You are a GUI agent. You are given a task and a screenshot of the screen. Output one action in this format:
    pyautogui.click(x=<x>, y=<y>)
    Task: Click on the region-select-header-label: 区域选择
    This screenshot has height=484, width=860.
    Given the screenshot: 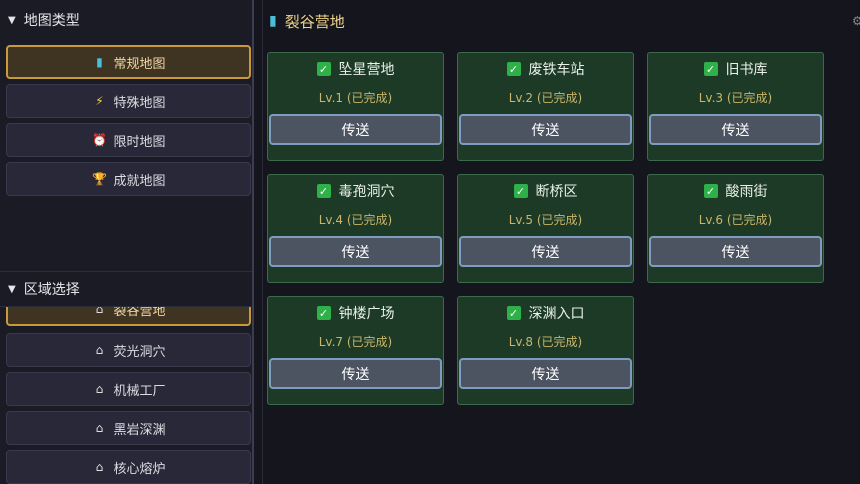 What is the action you would take?
    pyautogui.click(x=51, y=290)
    